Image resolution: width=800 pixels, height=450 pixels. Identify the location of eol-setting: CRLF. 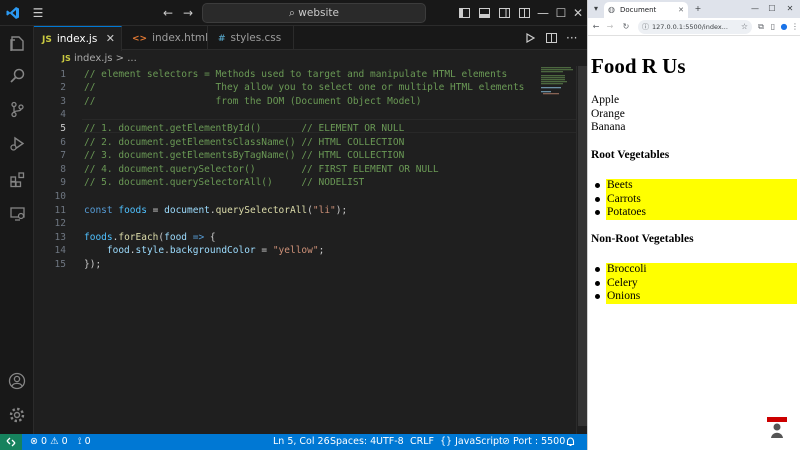
(422, 442).